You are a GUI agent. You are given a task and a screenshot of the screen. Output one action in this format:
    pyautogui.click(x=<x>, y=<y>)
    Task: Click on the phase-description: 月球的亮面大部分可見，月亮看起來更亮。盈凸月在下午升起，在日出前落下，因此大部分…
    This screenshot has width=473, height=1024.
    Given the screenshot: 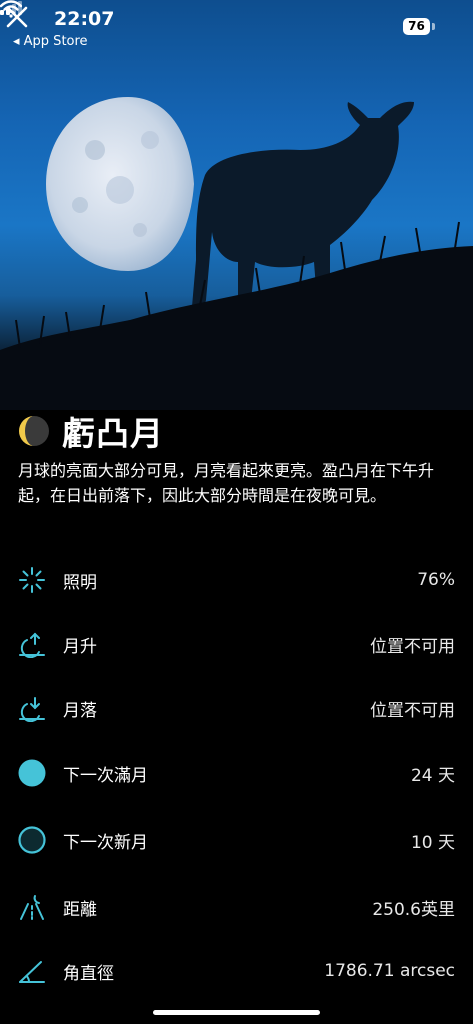 What is the action you would take?
    pyautogui.click(x=226, y=483)
    